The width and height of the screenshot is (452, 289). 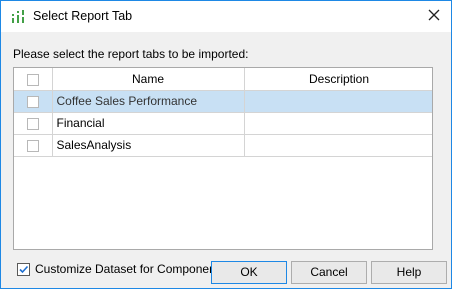 I want to click on table-row: Coffee Sales Performance, so click(x=223, y=101).